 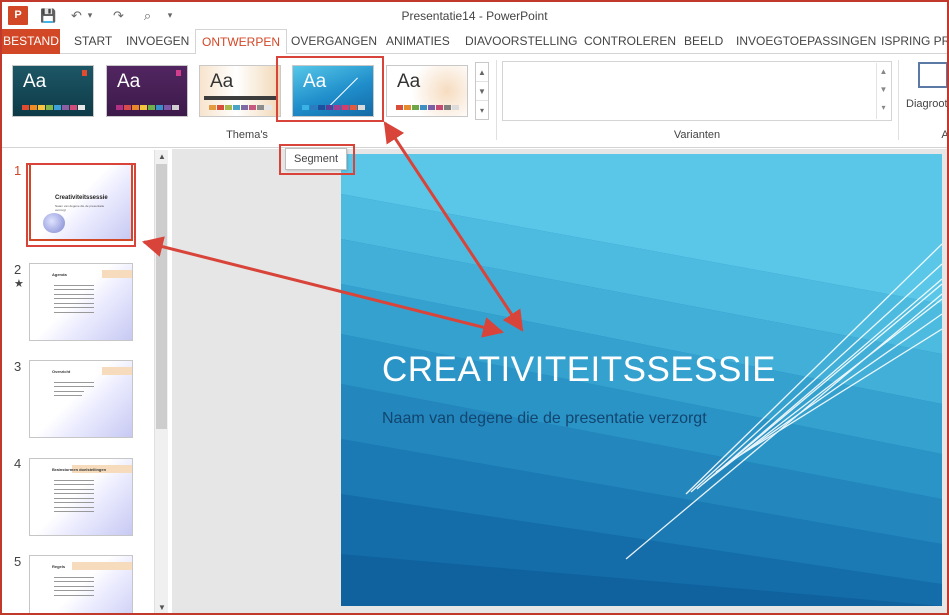 What do you see at coordinates (945, 135) in the screenshot?
I see `customize-group-label: A` at bounding box center [945, 135].